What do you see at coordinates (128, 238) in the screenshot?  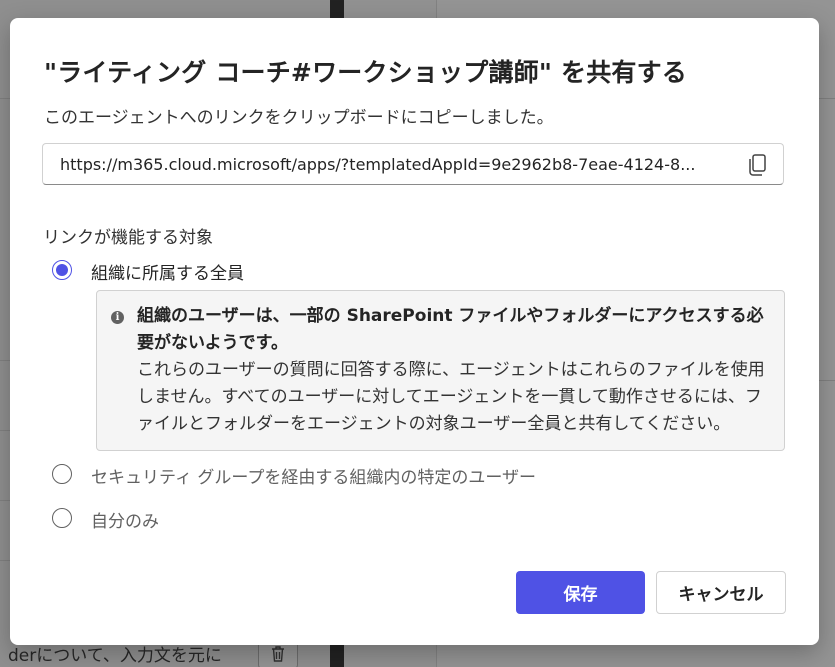 I see `audience-section-label: リンクが機能する対象` at bounding box center [128, 238].